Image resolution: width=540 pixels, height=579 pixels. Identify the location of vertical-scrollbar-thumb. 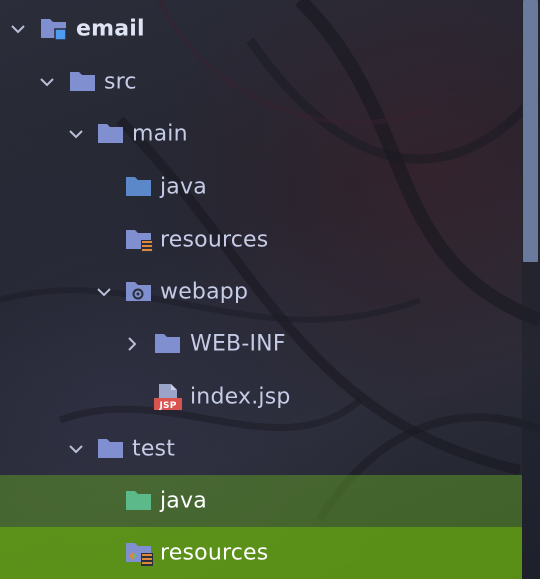
(530, 131).